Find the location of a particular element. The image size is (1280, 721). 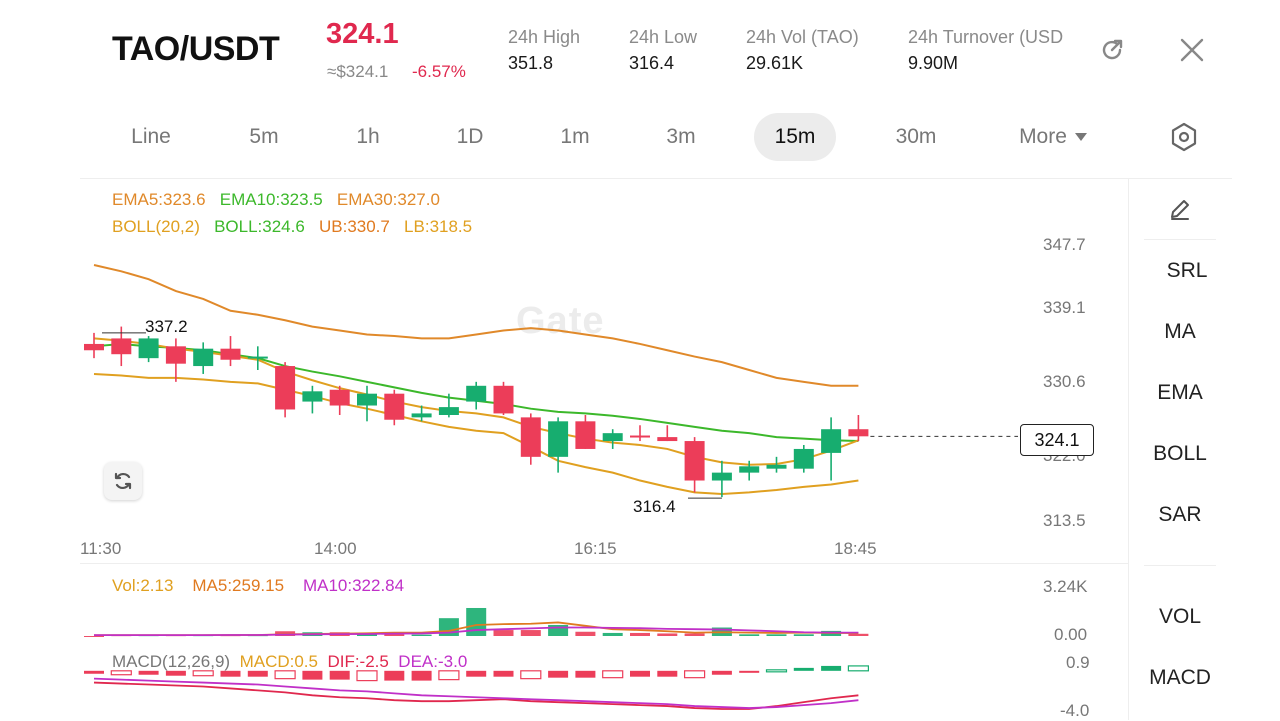

indicator-sar: SAR is located at coordinates (1180, 515).